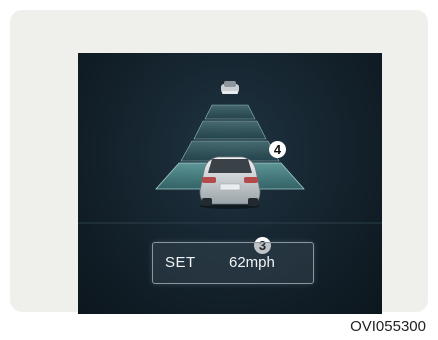  What do you see at coordinates (252, 262) in the screenshot?
I see `set-speed-value: 62mph` at bounding box center [252, 262].